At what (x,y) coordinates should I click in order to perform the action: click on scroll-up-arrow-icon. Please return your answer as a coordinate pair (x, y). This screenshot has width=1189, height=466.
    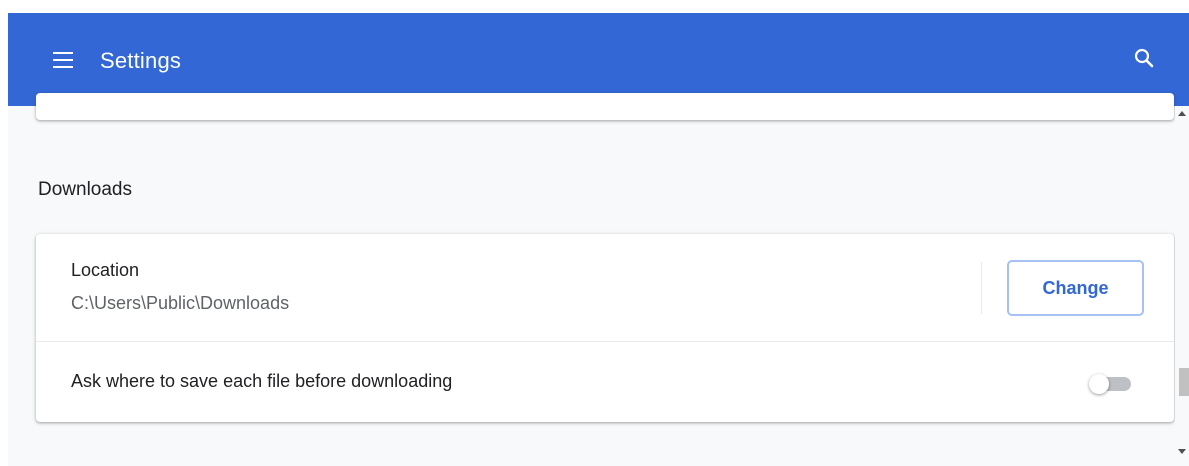
    Looking at the image, I should click on (1182, 113).